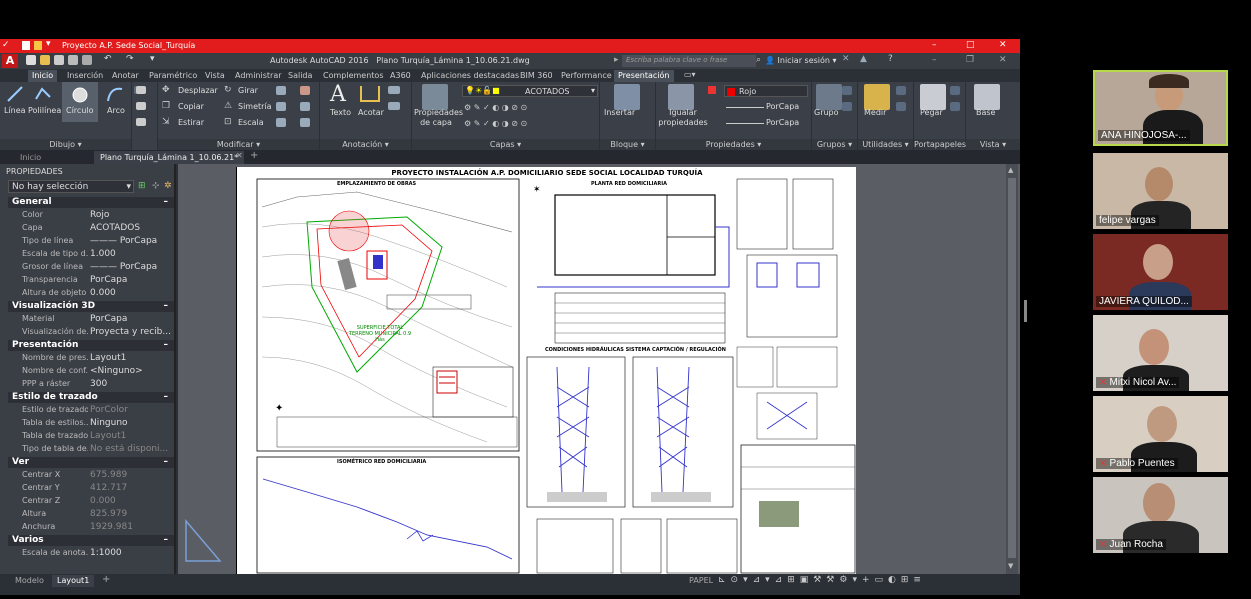  Describe the element at coordinates (536, 76) in the screenshot. I see `tab-bim360: BIM 360` at that location.